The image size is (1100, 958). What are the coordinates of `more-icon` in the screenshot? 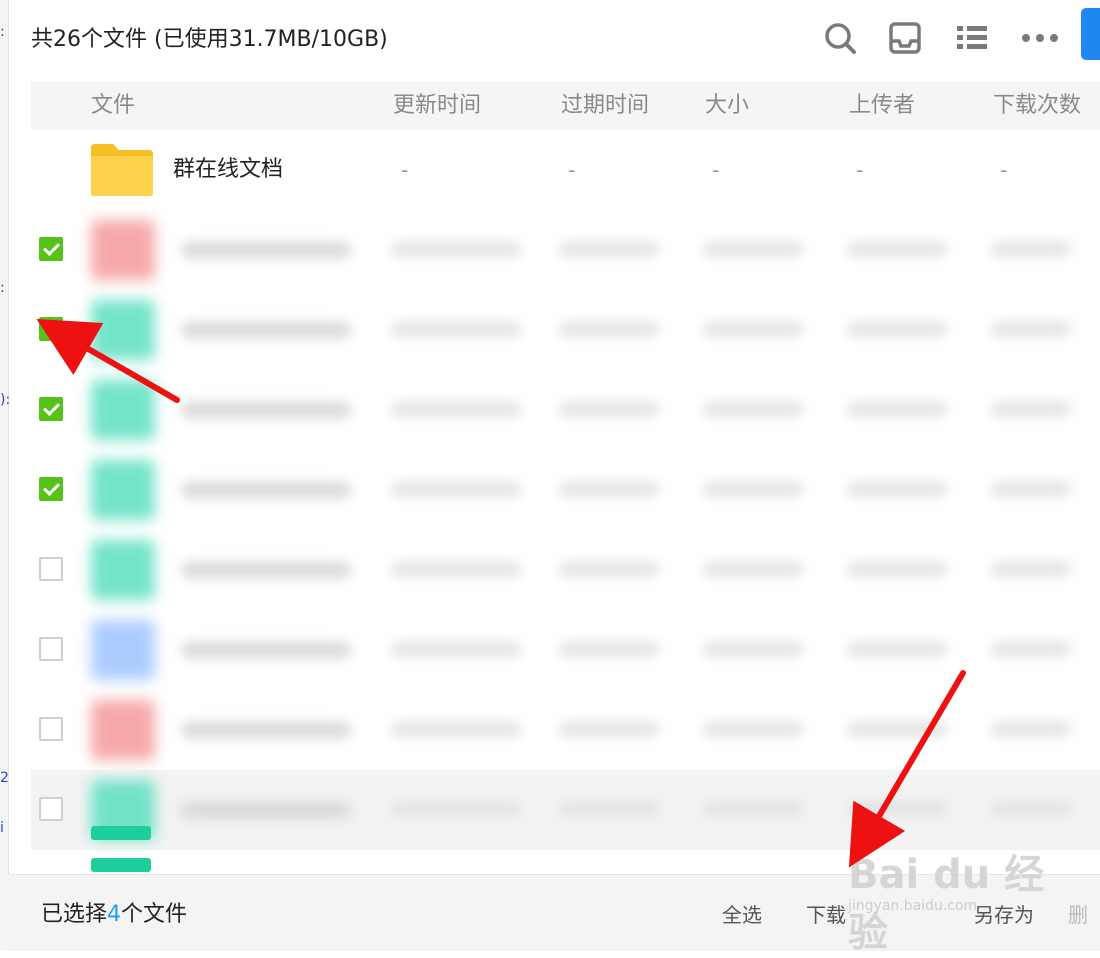 It's located at (1040, 38).